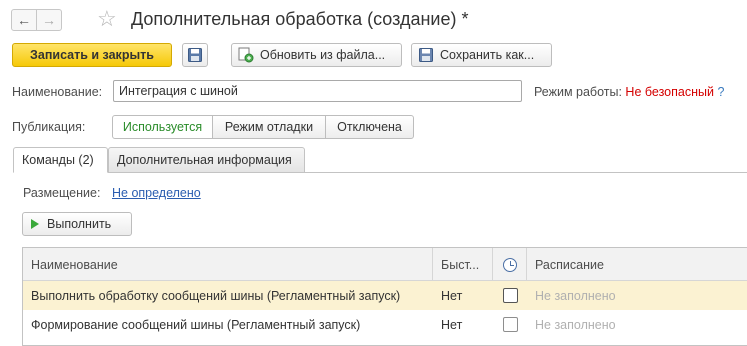  Describe the element at coordinates (57, 92) in the screenshot. I see `name-label: Наименование:` at that location.